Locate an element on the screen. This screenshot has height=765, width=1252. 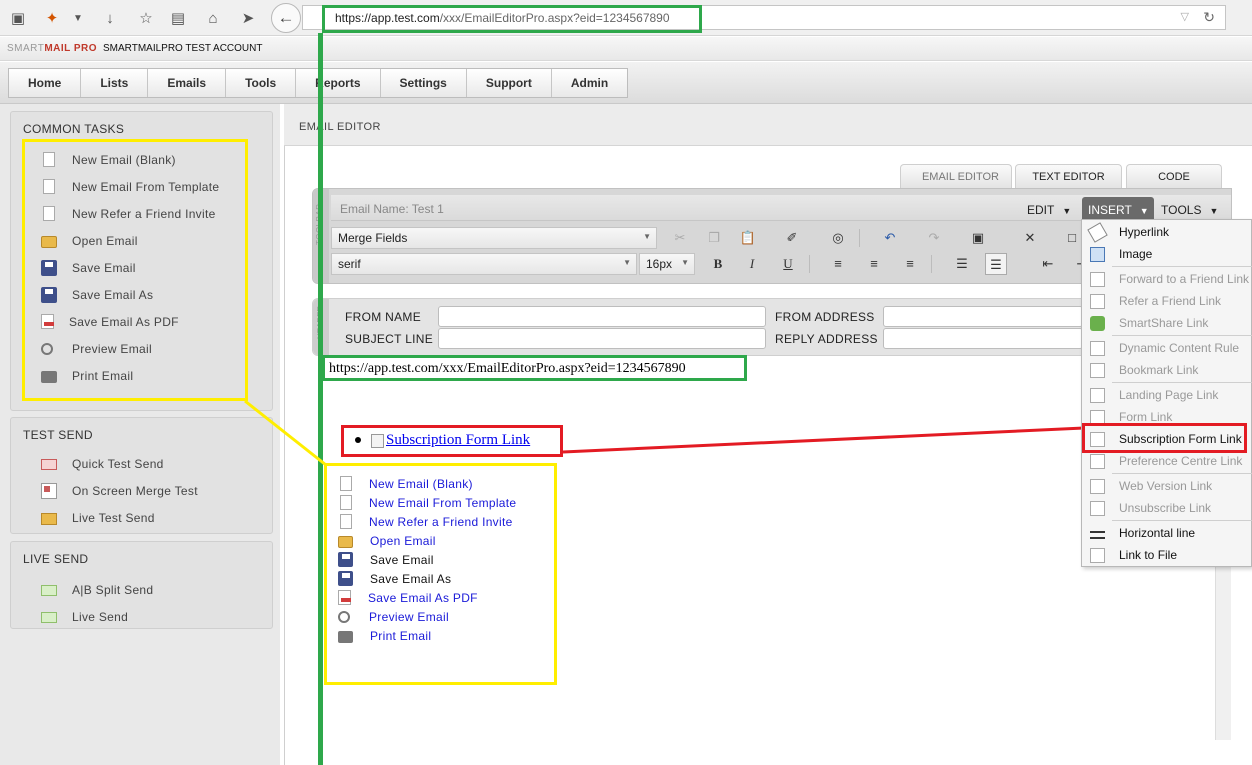
copy-icon: ❐ is located at coordinates (714, 238).